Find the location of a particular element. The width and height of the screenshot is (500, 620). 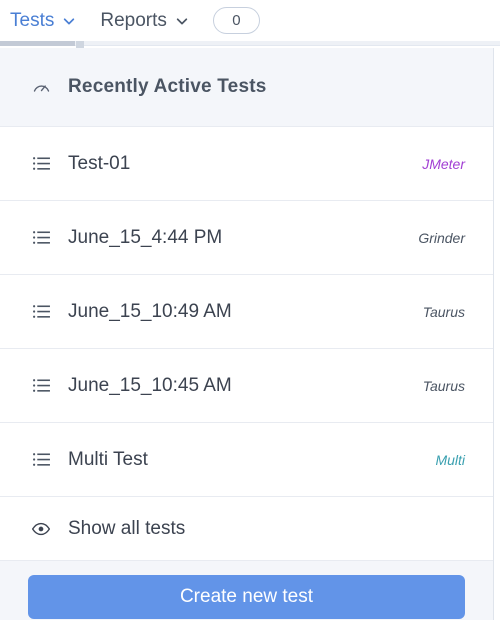

scrollbar-nub is located at coordinates (80, 44).